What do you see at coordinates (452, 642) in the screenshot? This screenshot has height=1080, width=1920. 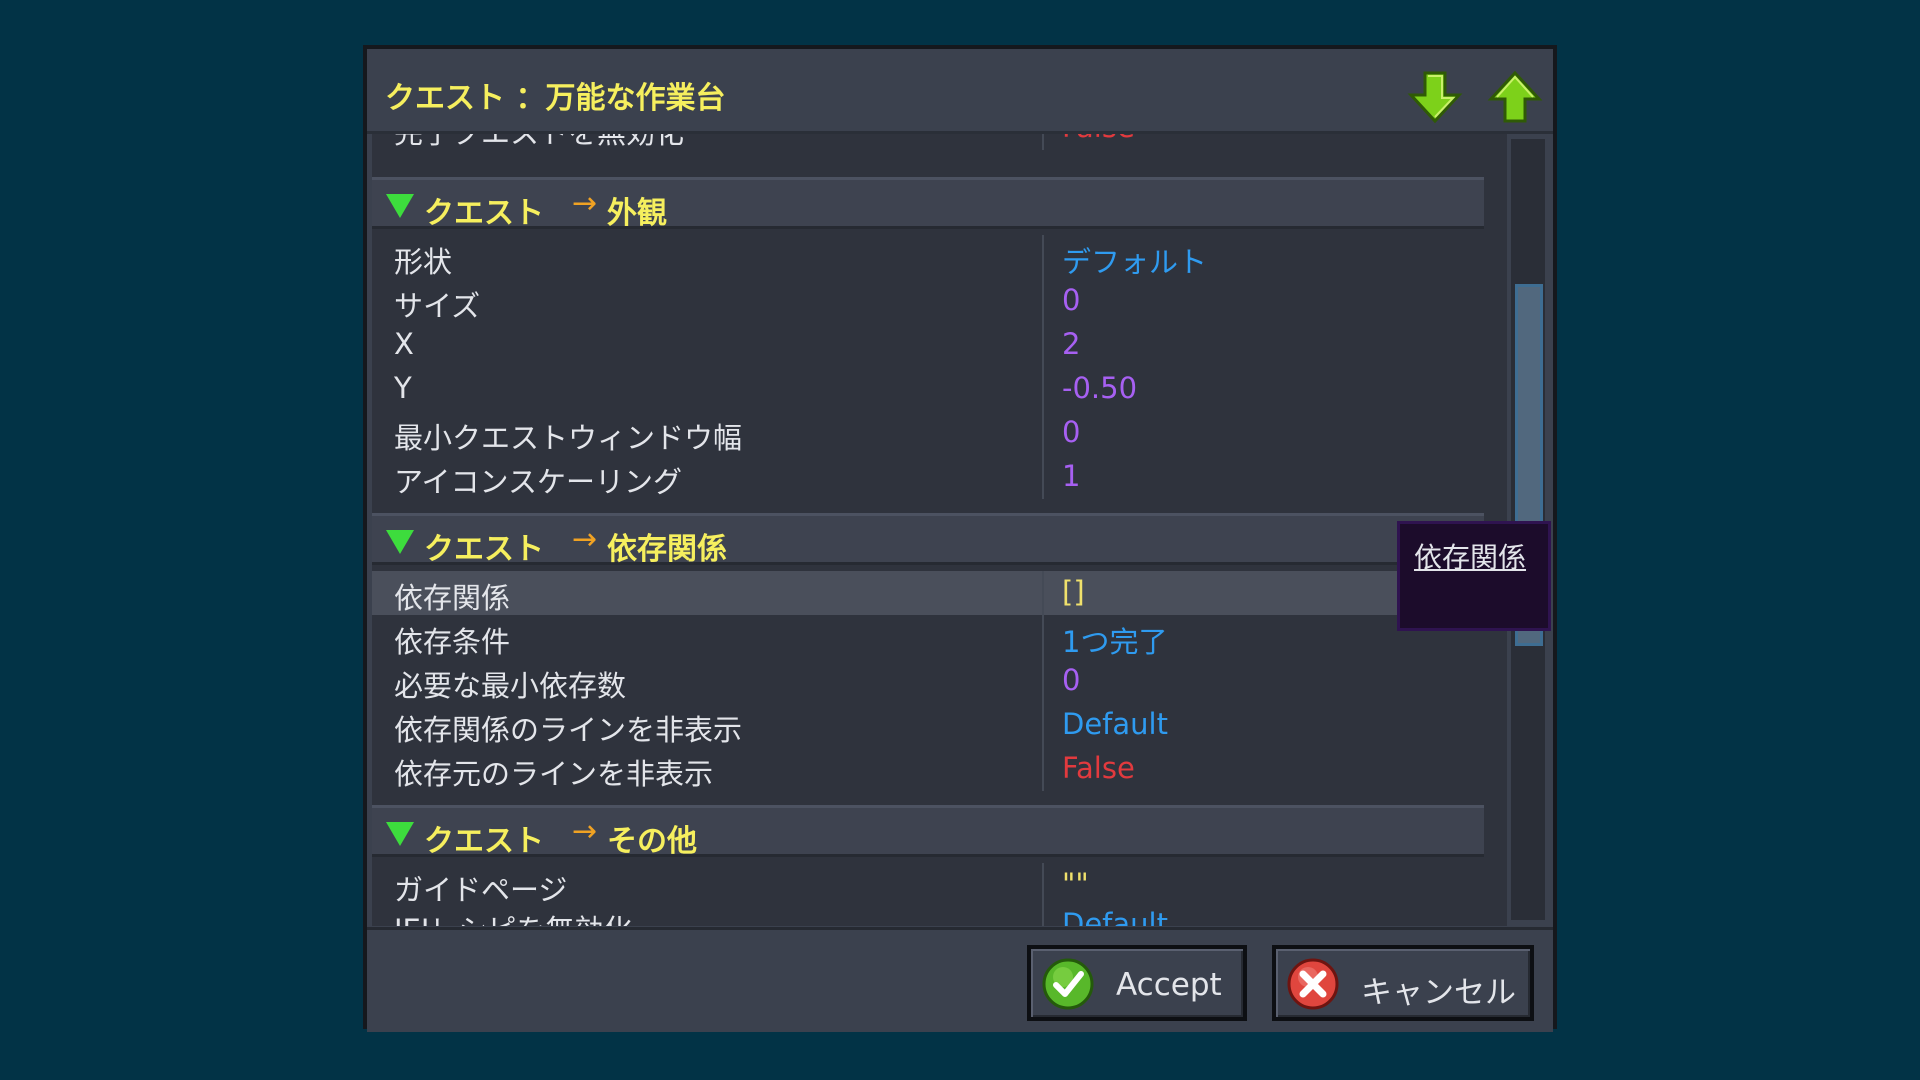 I see `row-key: 依存条件` at bounding box center [452, 642].